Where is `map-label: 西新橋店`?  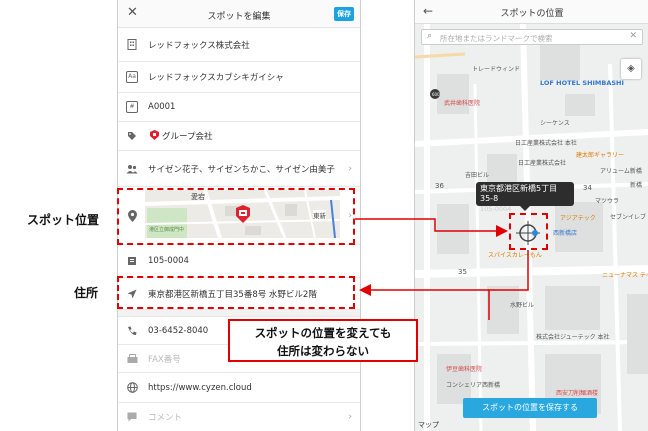 map-label: 西新橋店 is located at coordinates (565, 233).